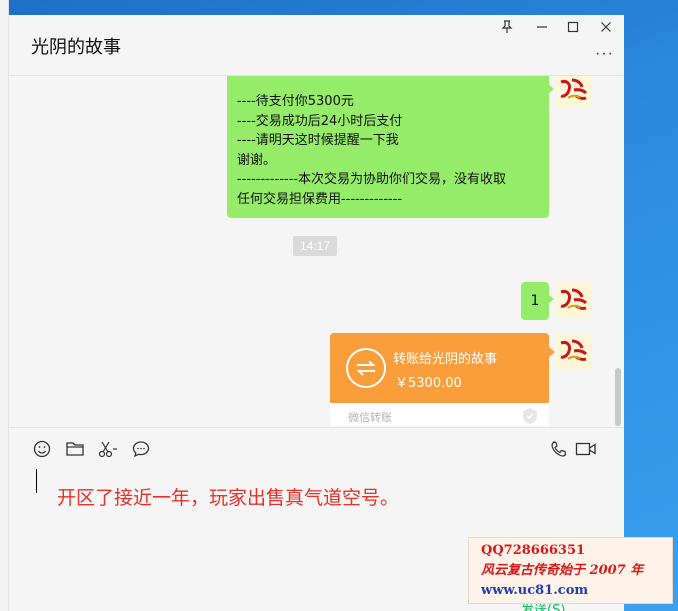  I want to click on text-cursor, so click(36, 481).